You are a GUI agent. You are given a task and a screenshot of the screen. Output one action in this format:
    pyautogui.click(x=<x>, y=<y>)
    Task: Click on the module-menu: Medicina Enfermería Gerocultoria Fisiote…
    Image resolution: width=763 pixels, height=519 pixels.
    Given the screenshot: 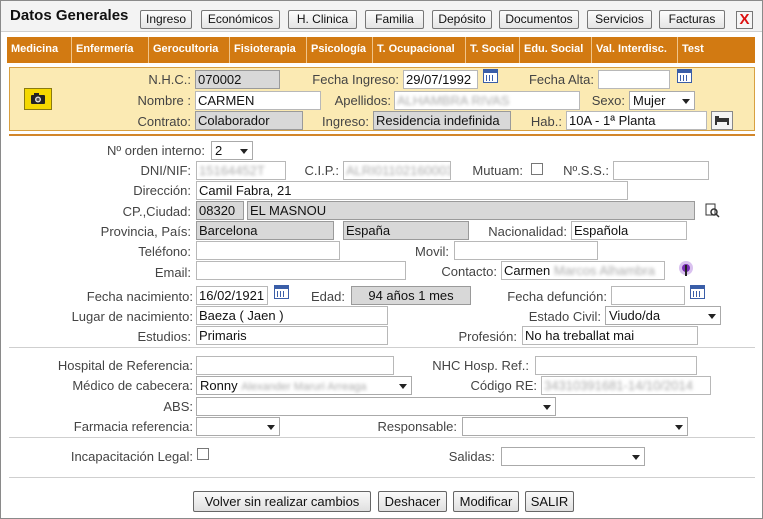 What is the action you would take?
    pyautogui.click(x=381, y=50)
    